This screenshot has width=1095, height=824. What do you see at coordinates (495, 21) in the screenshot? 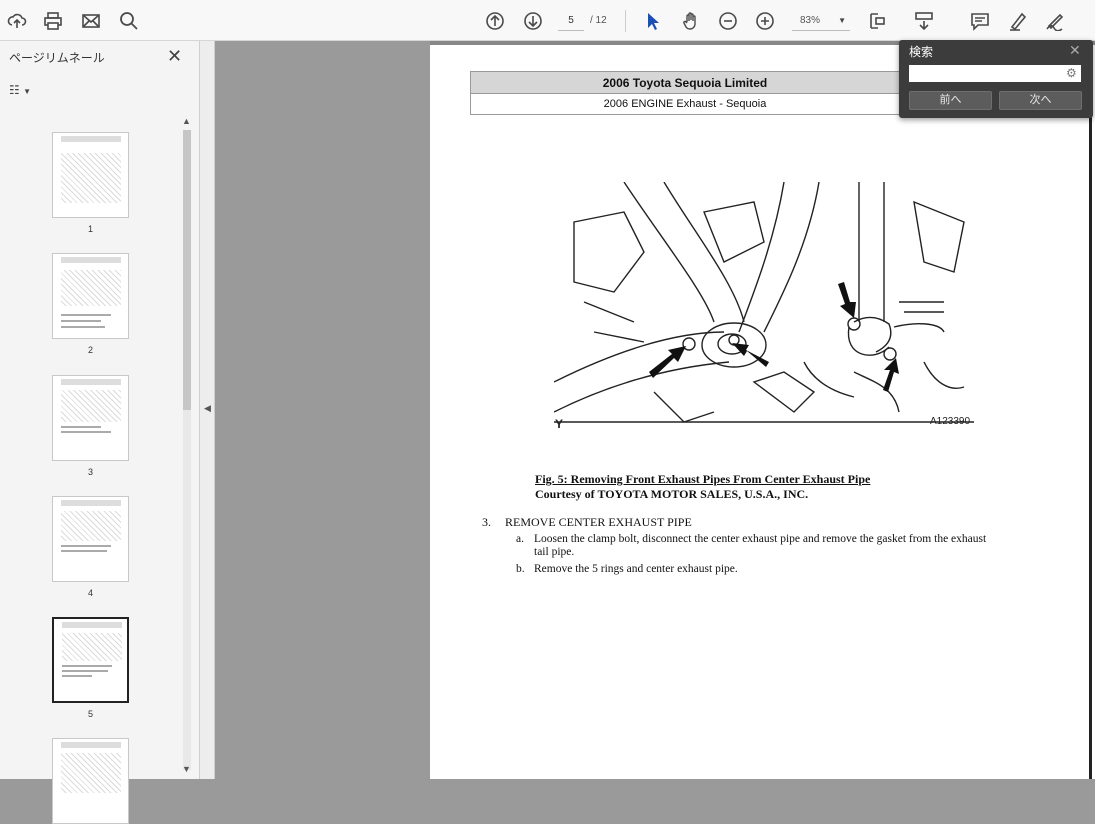
I see `prev-page-icon` at bounding box center [495, 21].